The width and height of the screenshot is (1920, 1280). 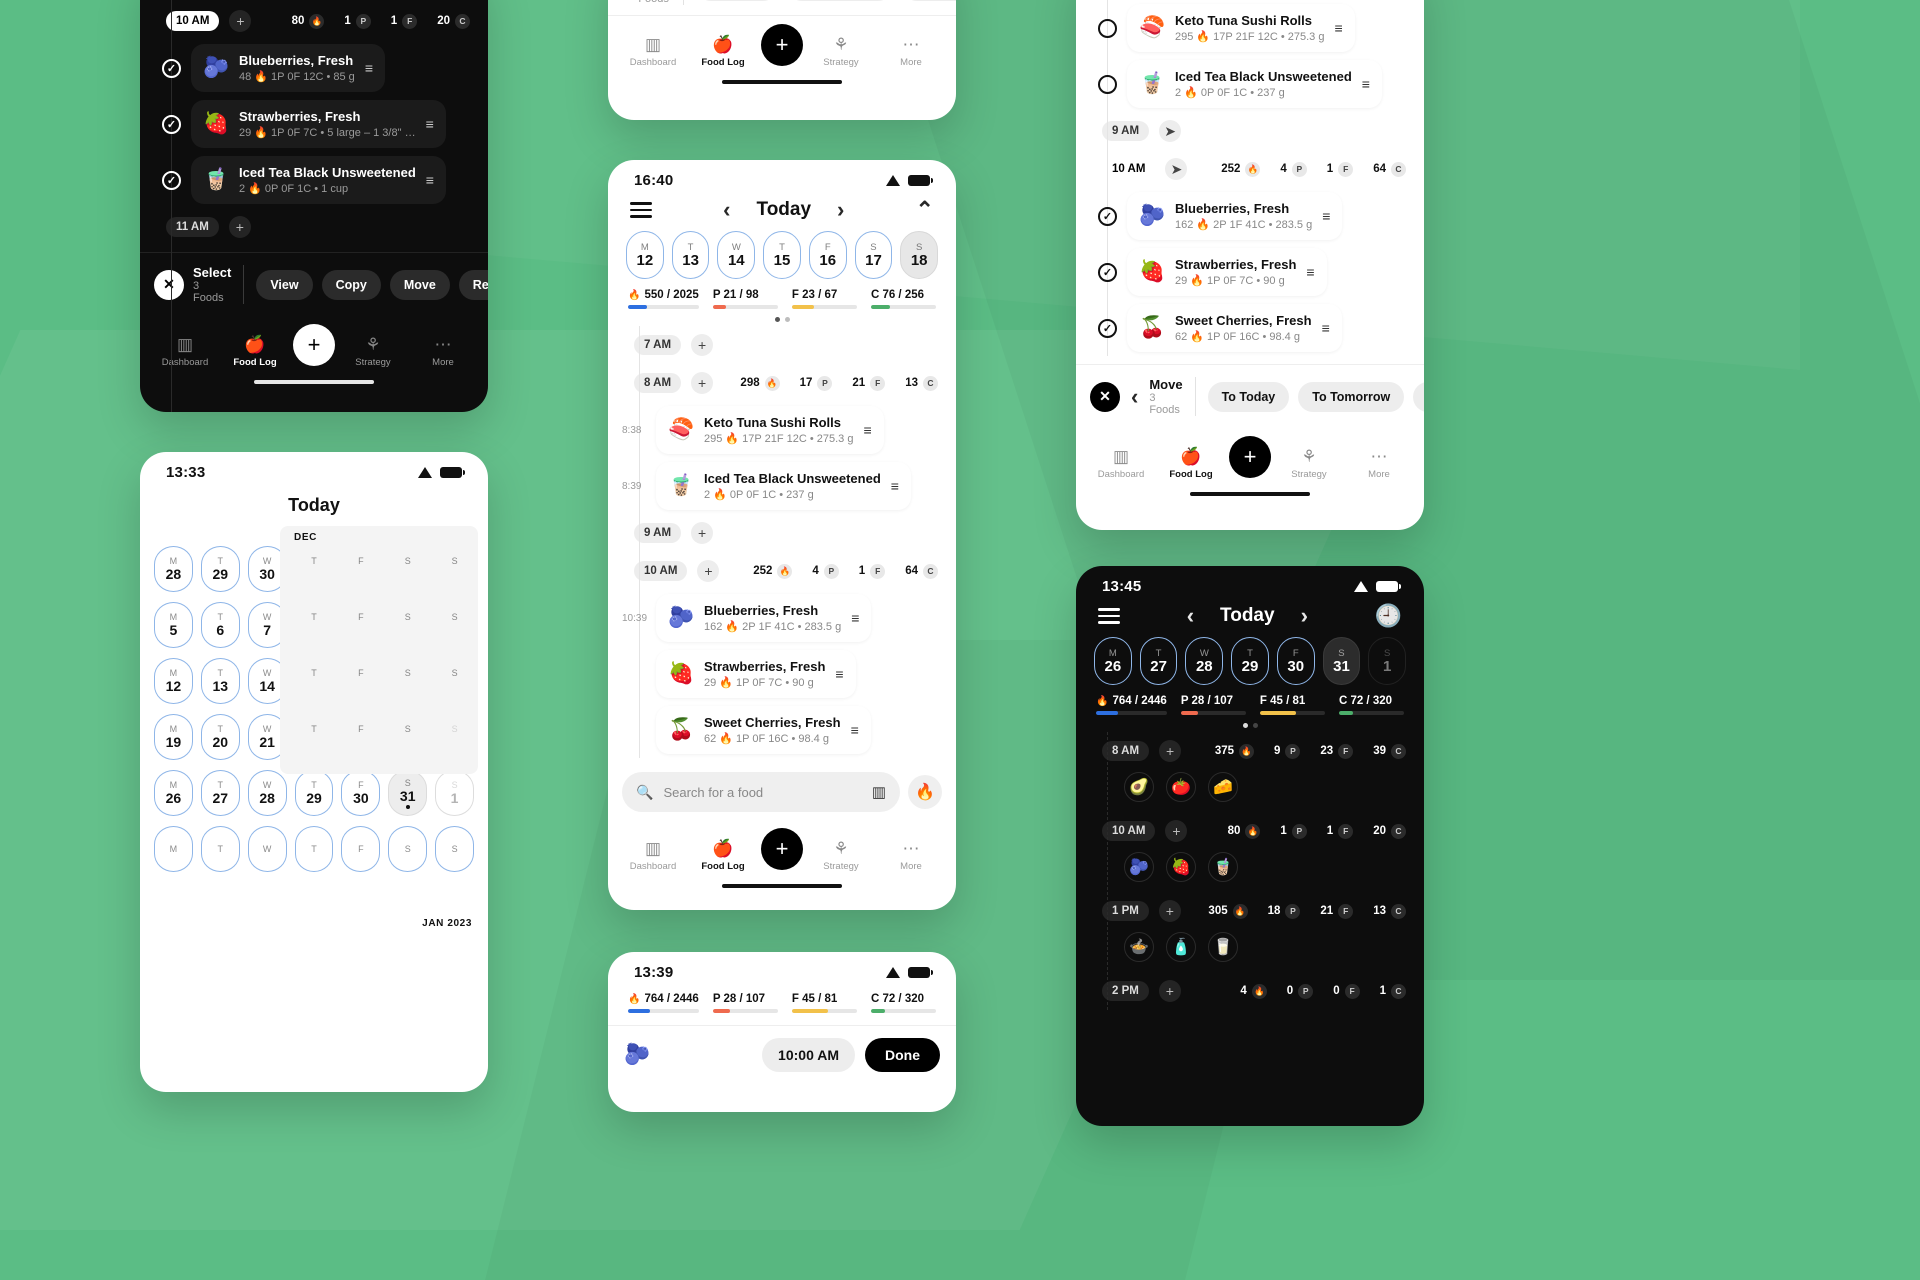 What do you see at coordinates (1125, 911) in the screenshot?
I see `hour-chip: 1 PM` at bounding box center [1125, 911].